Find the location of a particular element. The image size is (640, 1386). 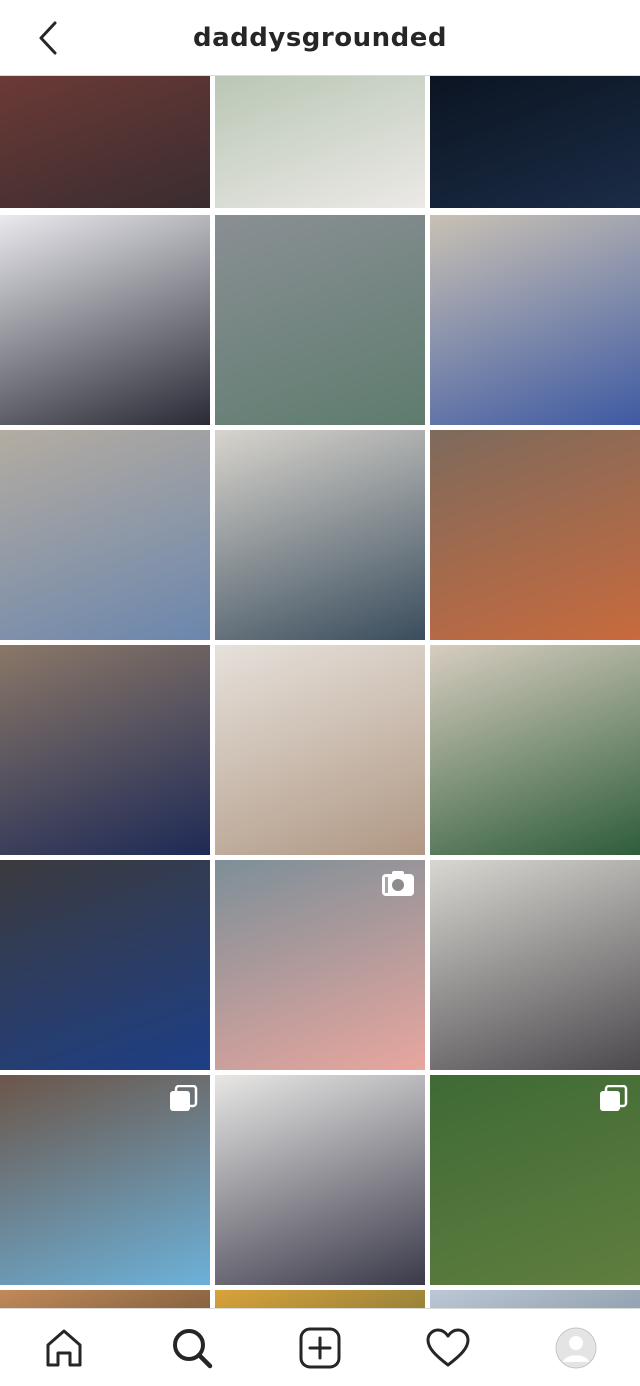

post-cake-closeup is located at coordinates (320, 142).